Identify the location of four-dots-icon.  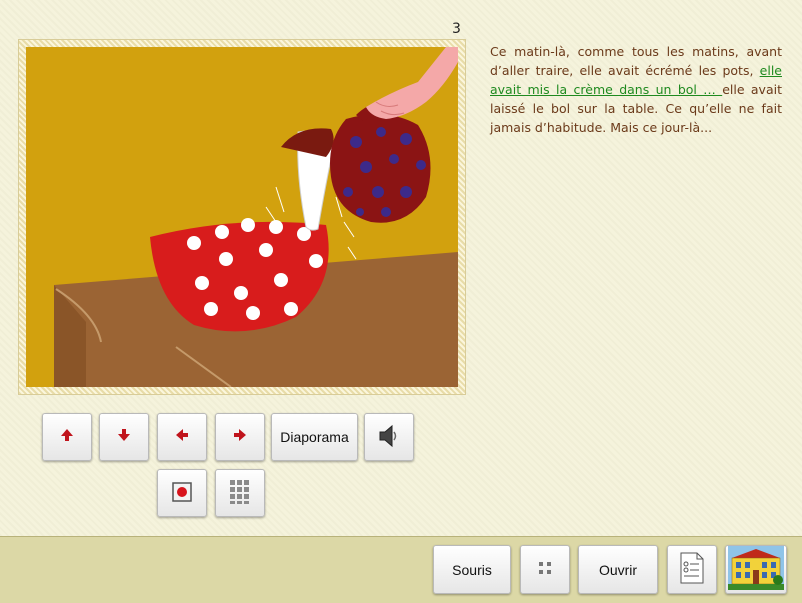
(545, 569).